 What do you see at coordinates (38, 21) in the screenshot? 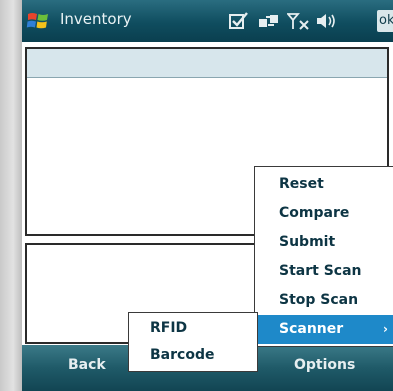
I see `windows-start-icon` at bounding box center [38, 21].